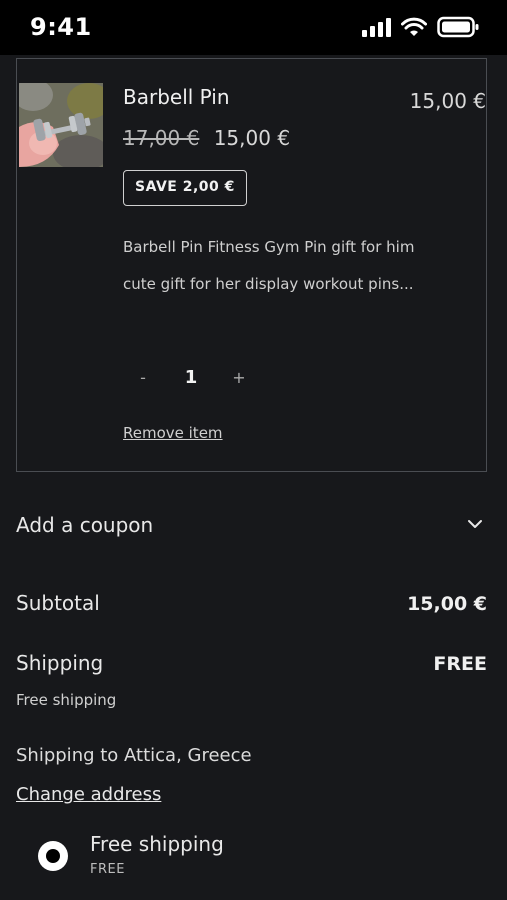 The height and width of the screenshot is (900, 507). I want to click on shipping-option-price: FREE, so click(107, 869).